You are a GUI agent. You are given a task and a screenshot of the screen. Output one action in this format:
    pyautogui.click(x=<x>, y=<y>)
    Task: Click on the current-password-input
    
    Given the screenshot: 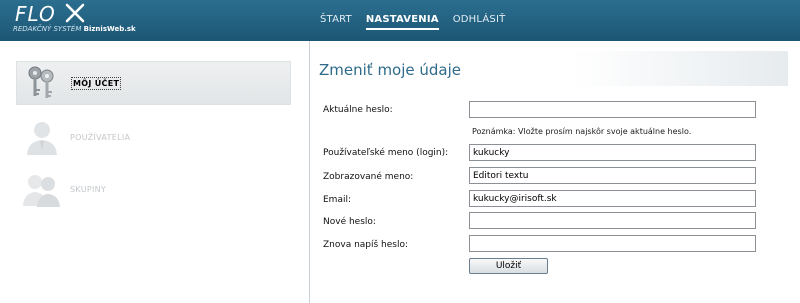 What is the action you would take?
    pyautogui.click(x=612, y=109)
    